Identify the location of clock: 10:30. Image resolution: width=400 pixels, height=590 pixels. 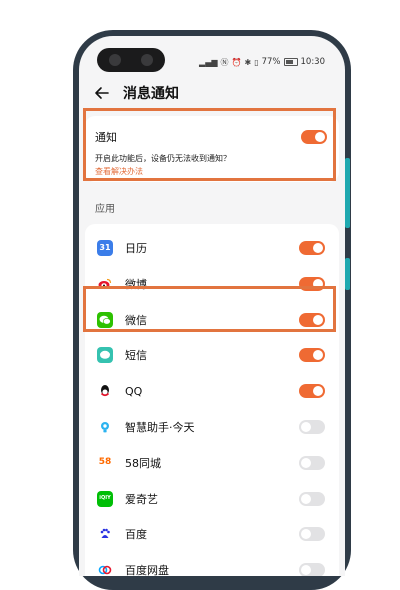
(313, 62).